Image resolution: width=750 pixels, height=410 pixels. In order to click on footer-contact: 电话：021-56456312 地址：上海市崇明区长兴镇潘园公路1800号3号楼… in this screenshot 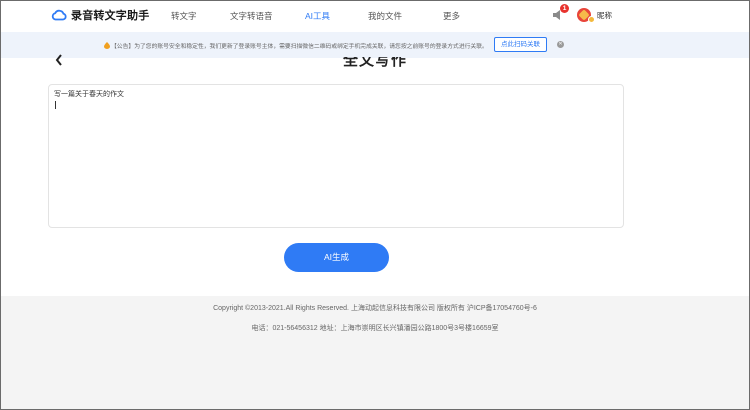, I will do `click(375, 328)`.